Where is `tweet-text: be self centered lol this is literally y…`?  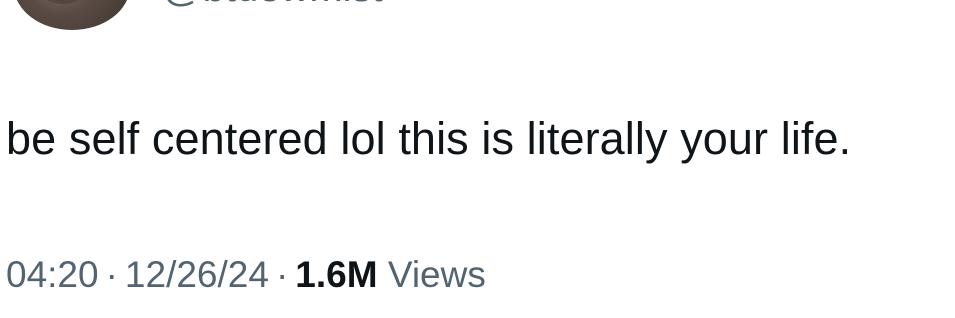
tweet-text: be self centered lol this is literally y… is located at coordinates (429, 138).